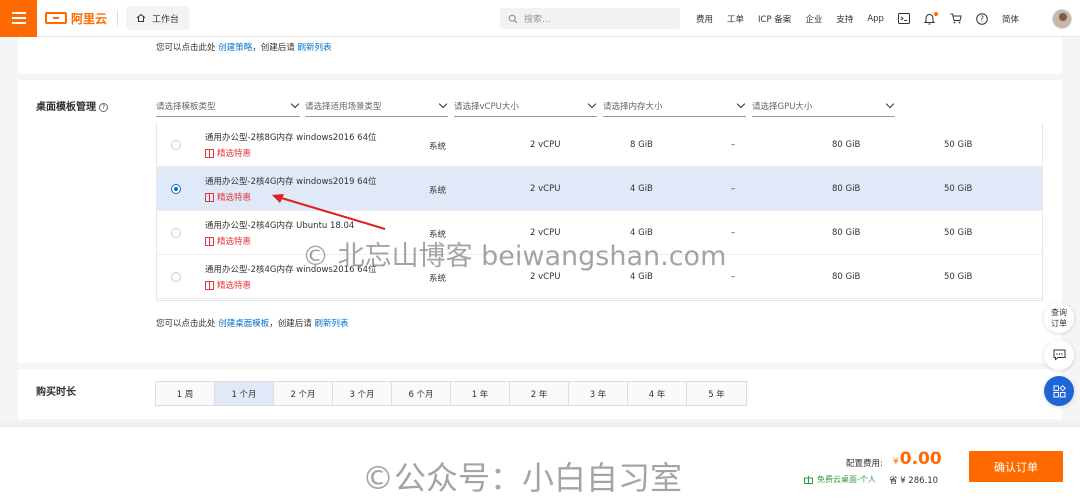 The height and width of the screenshot is (503, 1080). What do you see at coordinates (525, 106) in the screenshot?
I see `vcpu-size-select: 请选择vCPU大小` at bounding box center [525, 106].